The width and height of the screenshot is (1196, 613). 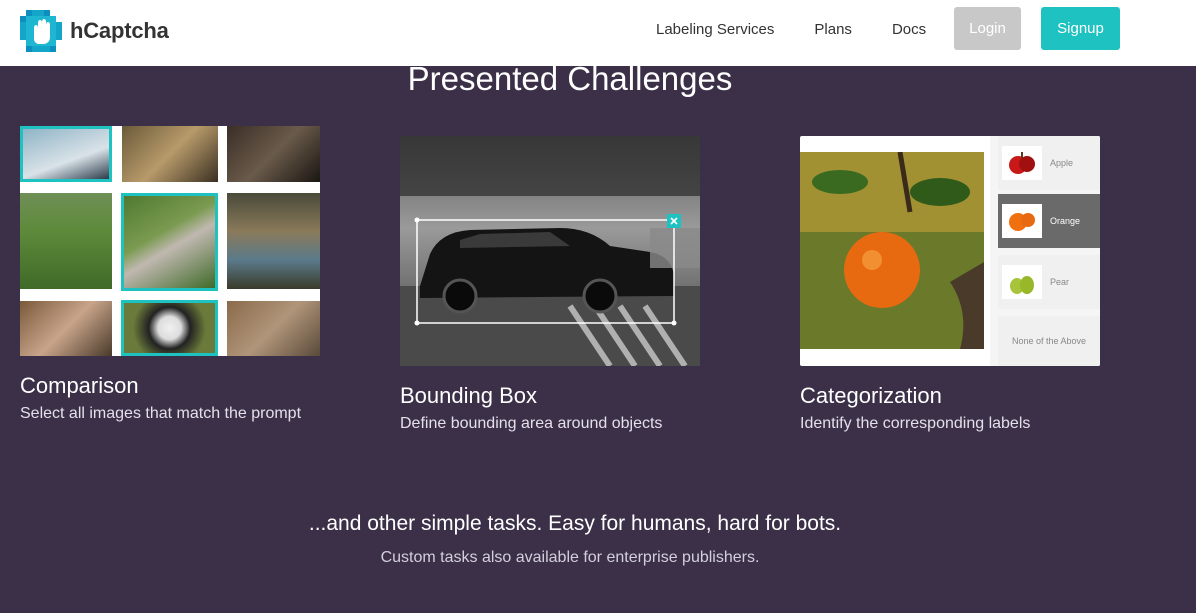 I want to click on category-option-apple: Apple, so click(x=1049, y=163).